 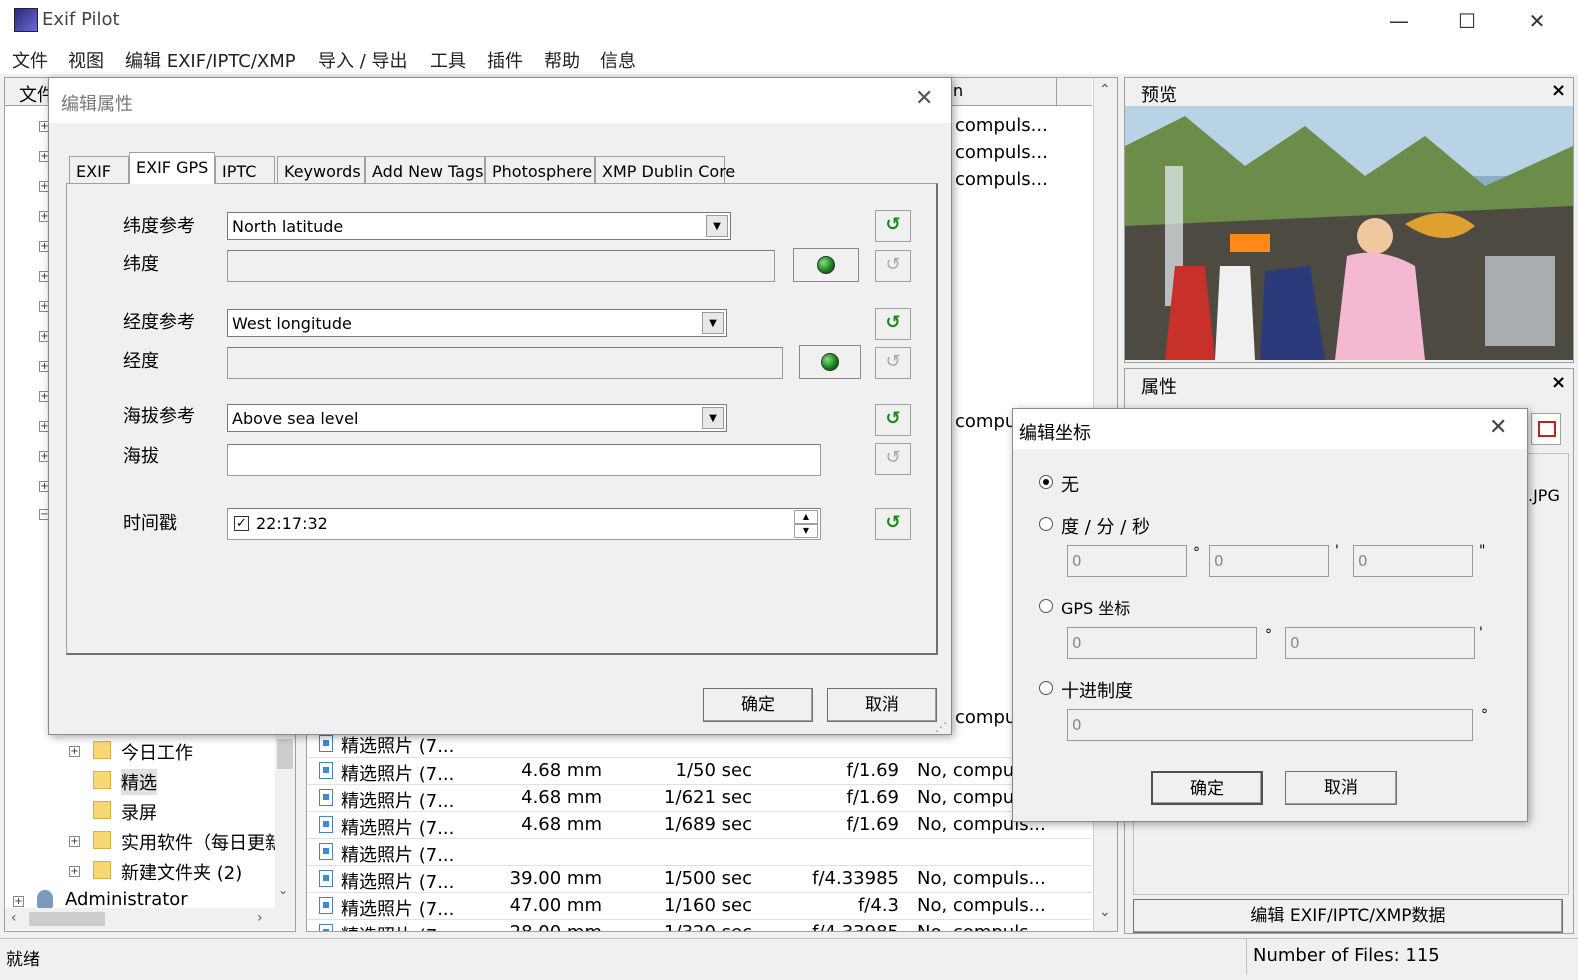 What do you see at coordinates (245, 170) in the screenshot?
I see `tab-iptc: IPTC` at bounding box center [245, 170].